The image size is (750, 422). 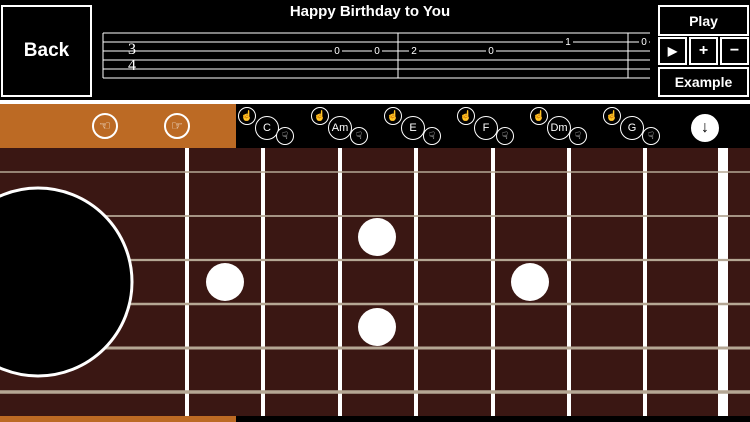 I want to click on tempo-plus-button: +, so click(x=703, y=51).